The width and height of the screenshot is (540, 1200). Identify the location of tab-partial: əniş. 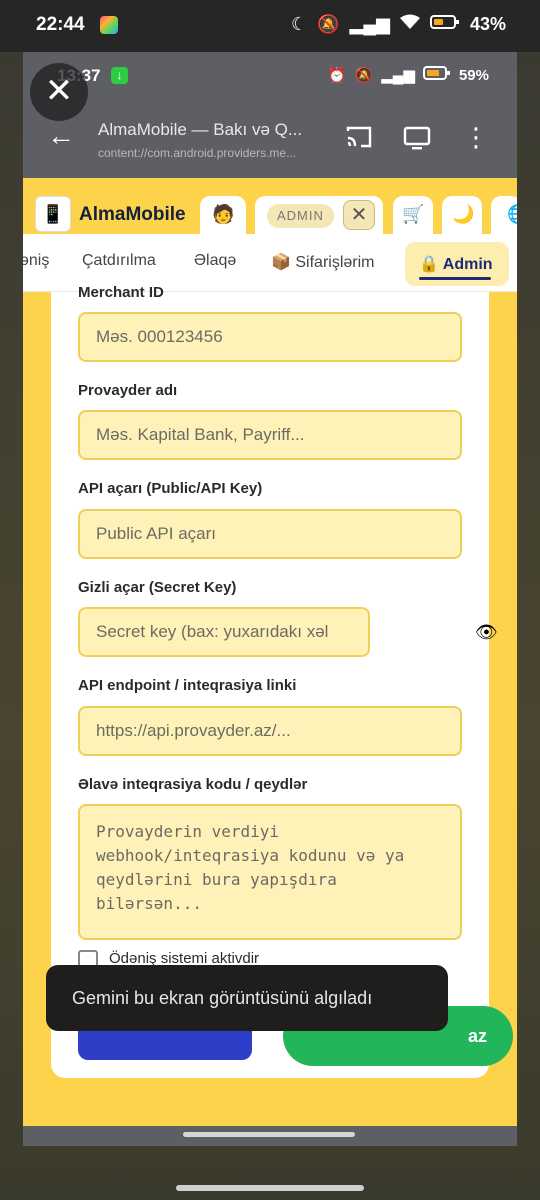
(36, 261).